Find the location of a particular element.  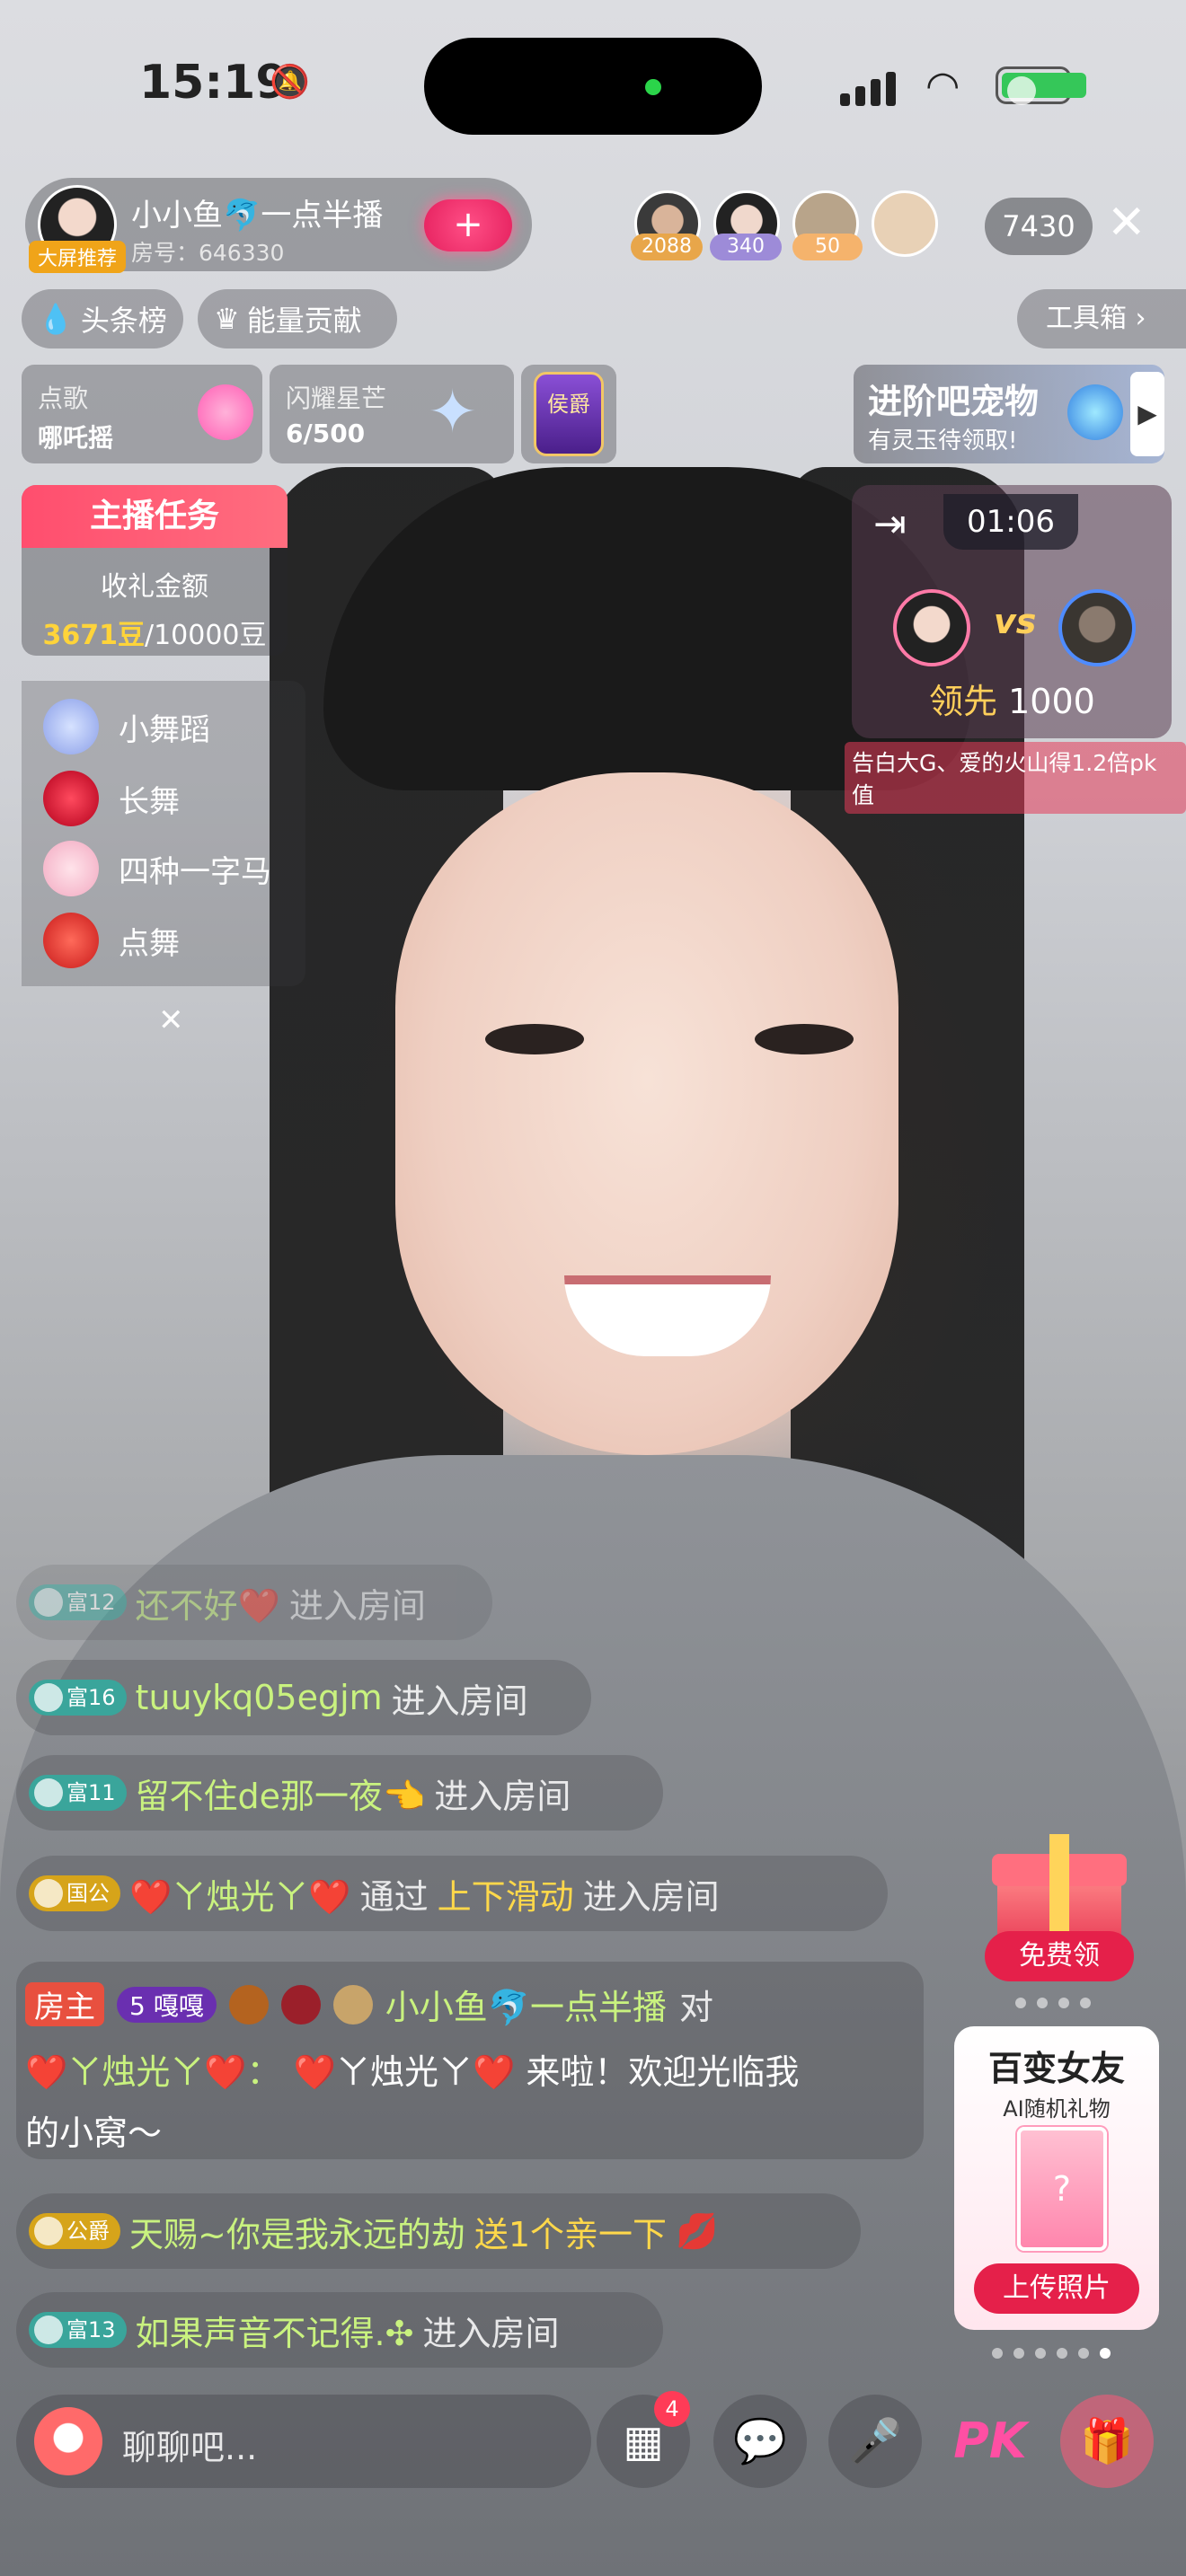

dance-item-label: 四种一字马 is located at coordinates (195, 871).